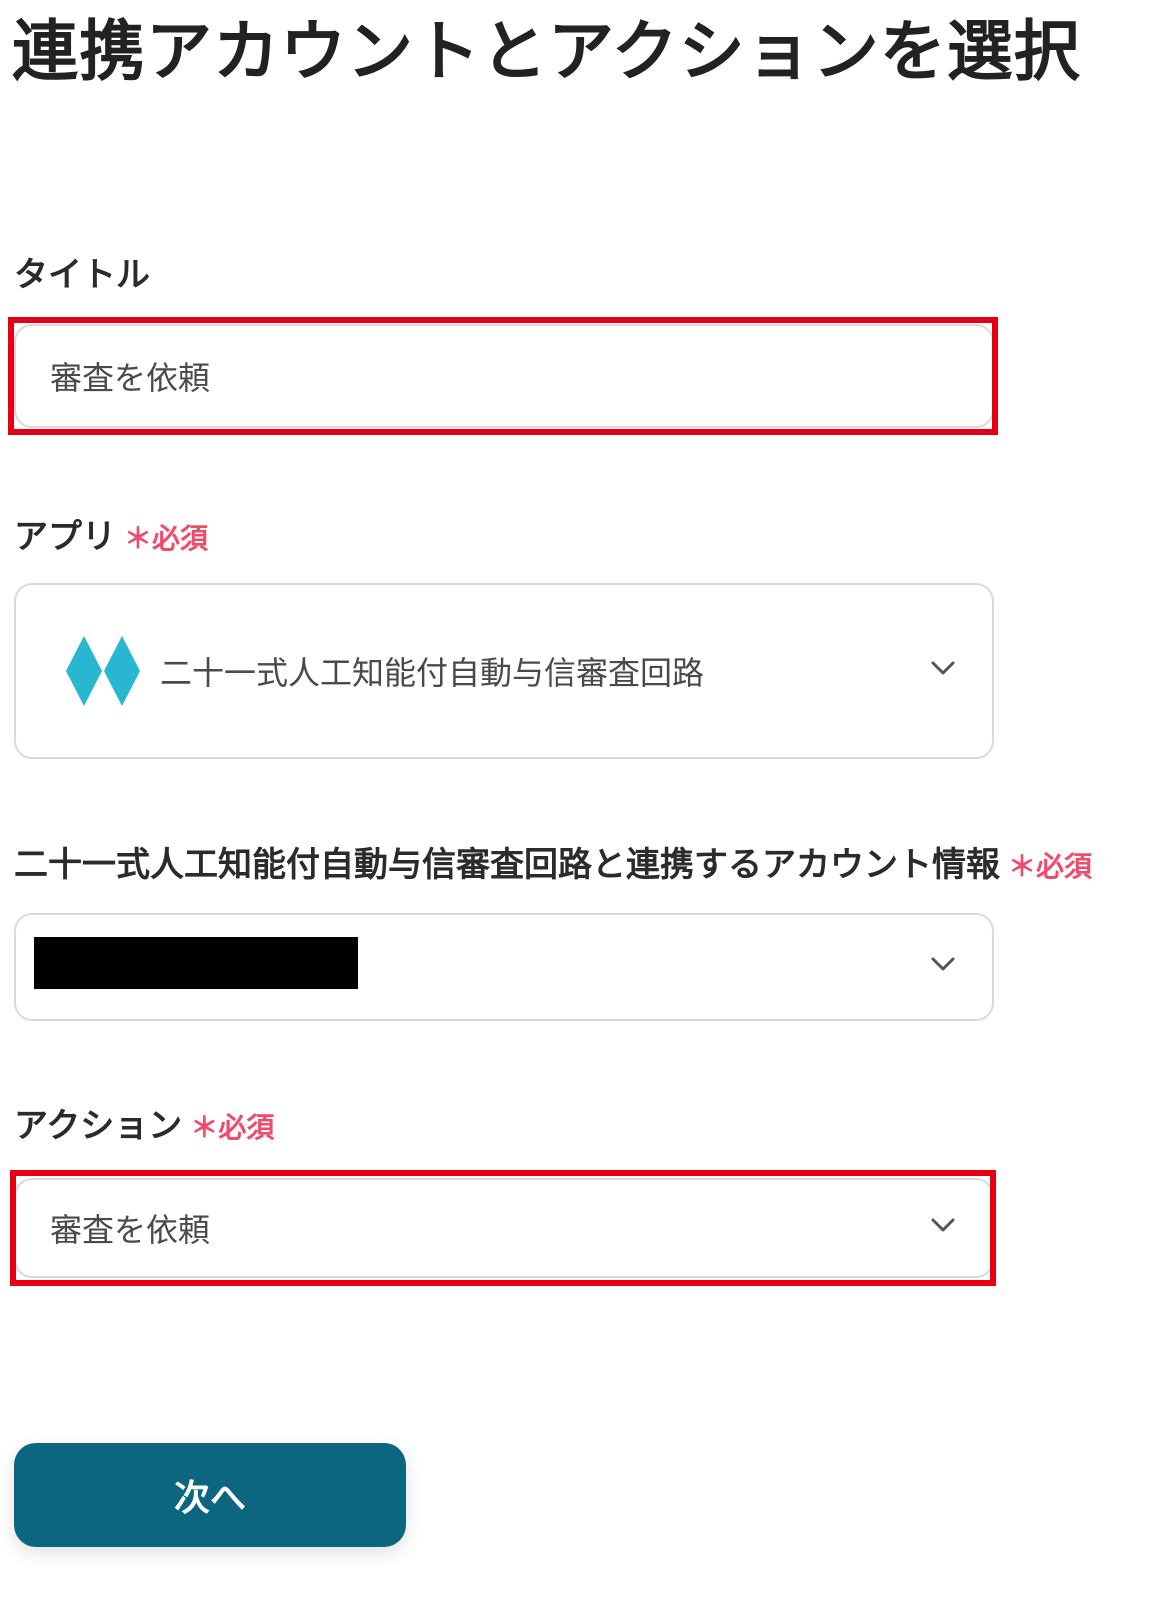 This screenshot has height=1600, width=1155. I want to click on account-select, so click(504, 967).